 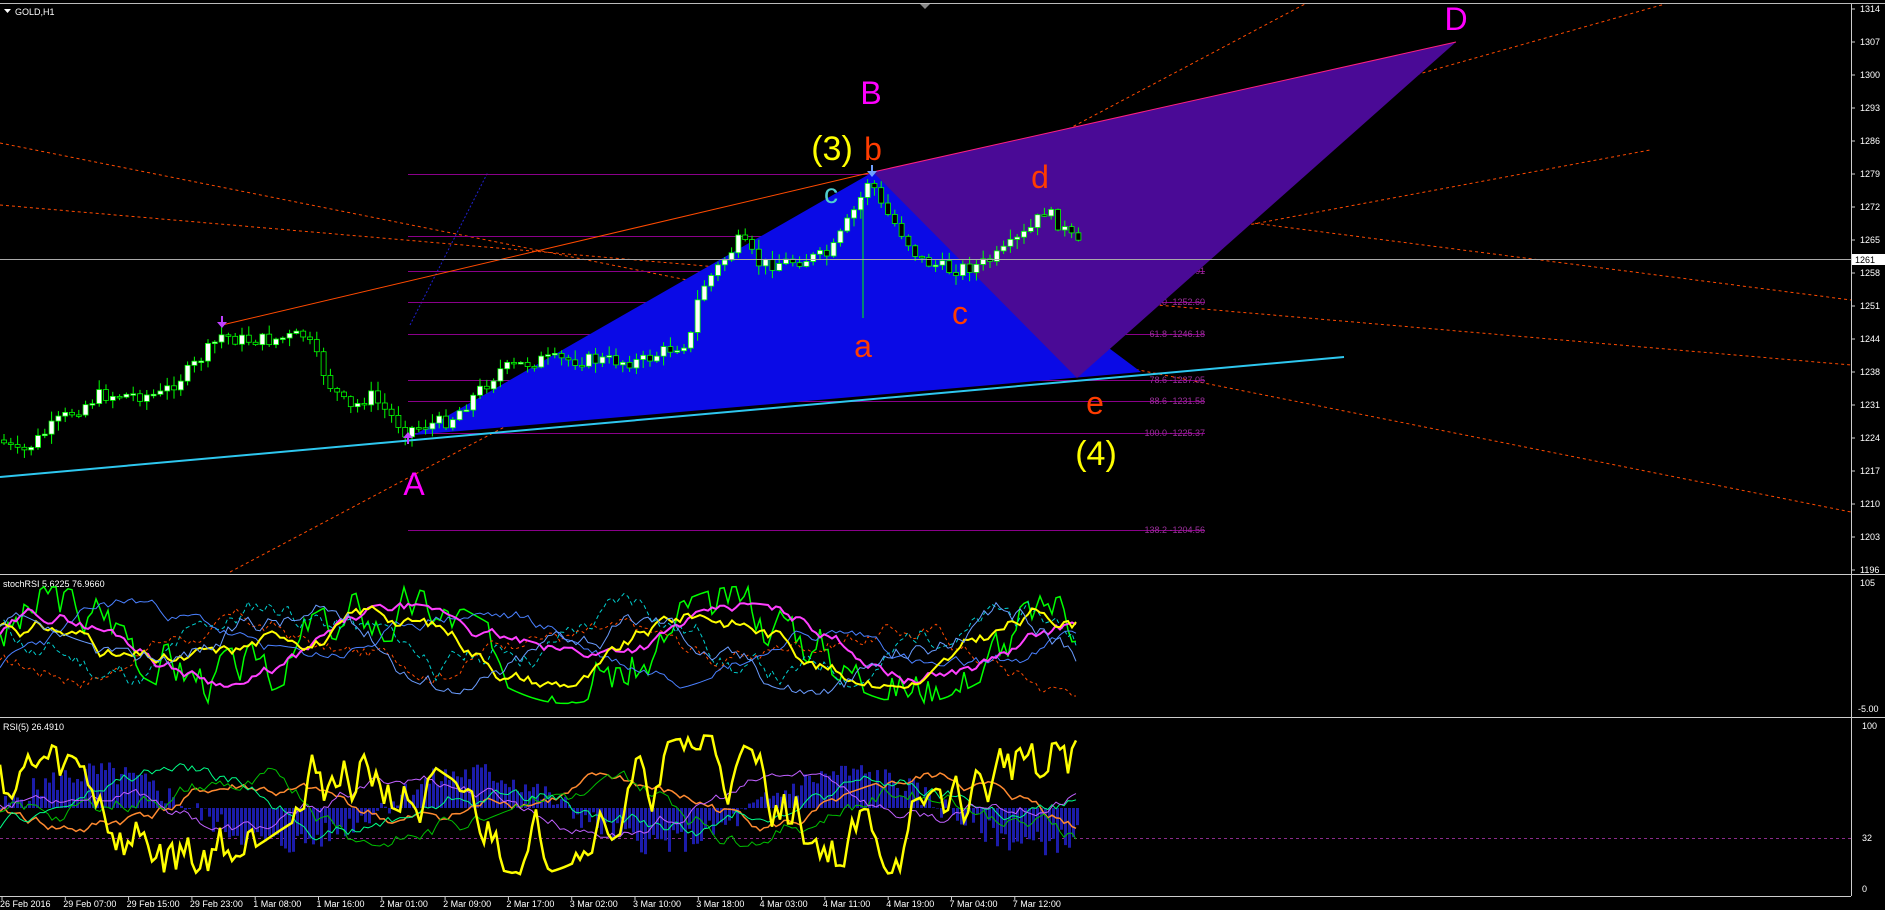 I want to click on wave-label-B: B, so click(x=870, y=93).